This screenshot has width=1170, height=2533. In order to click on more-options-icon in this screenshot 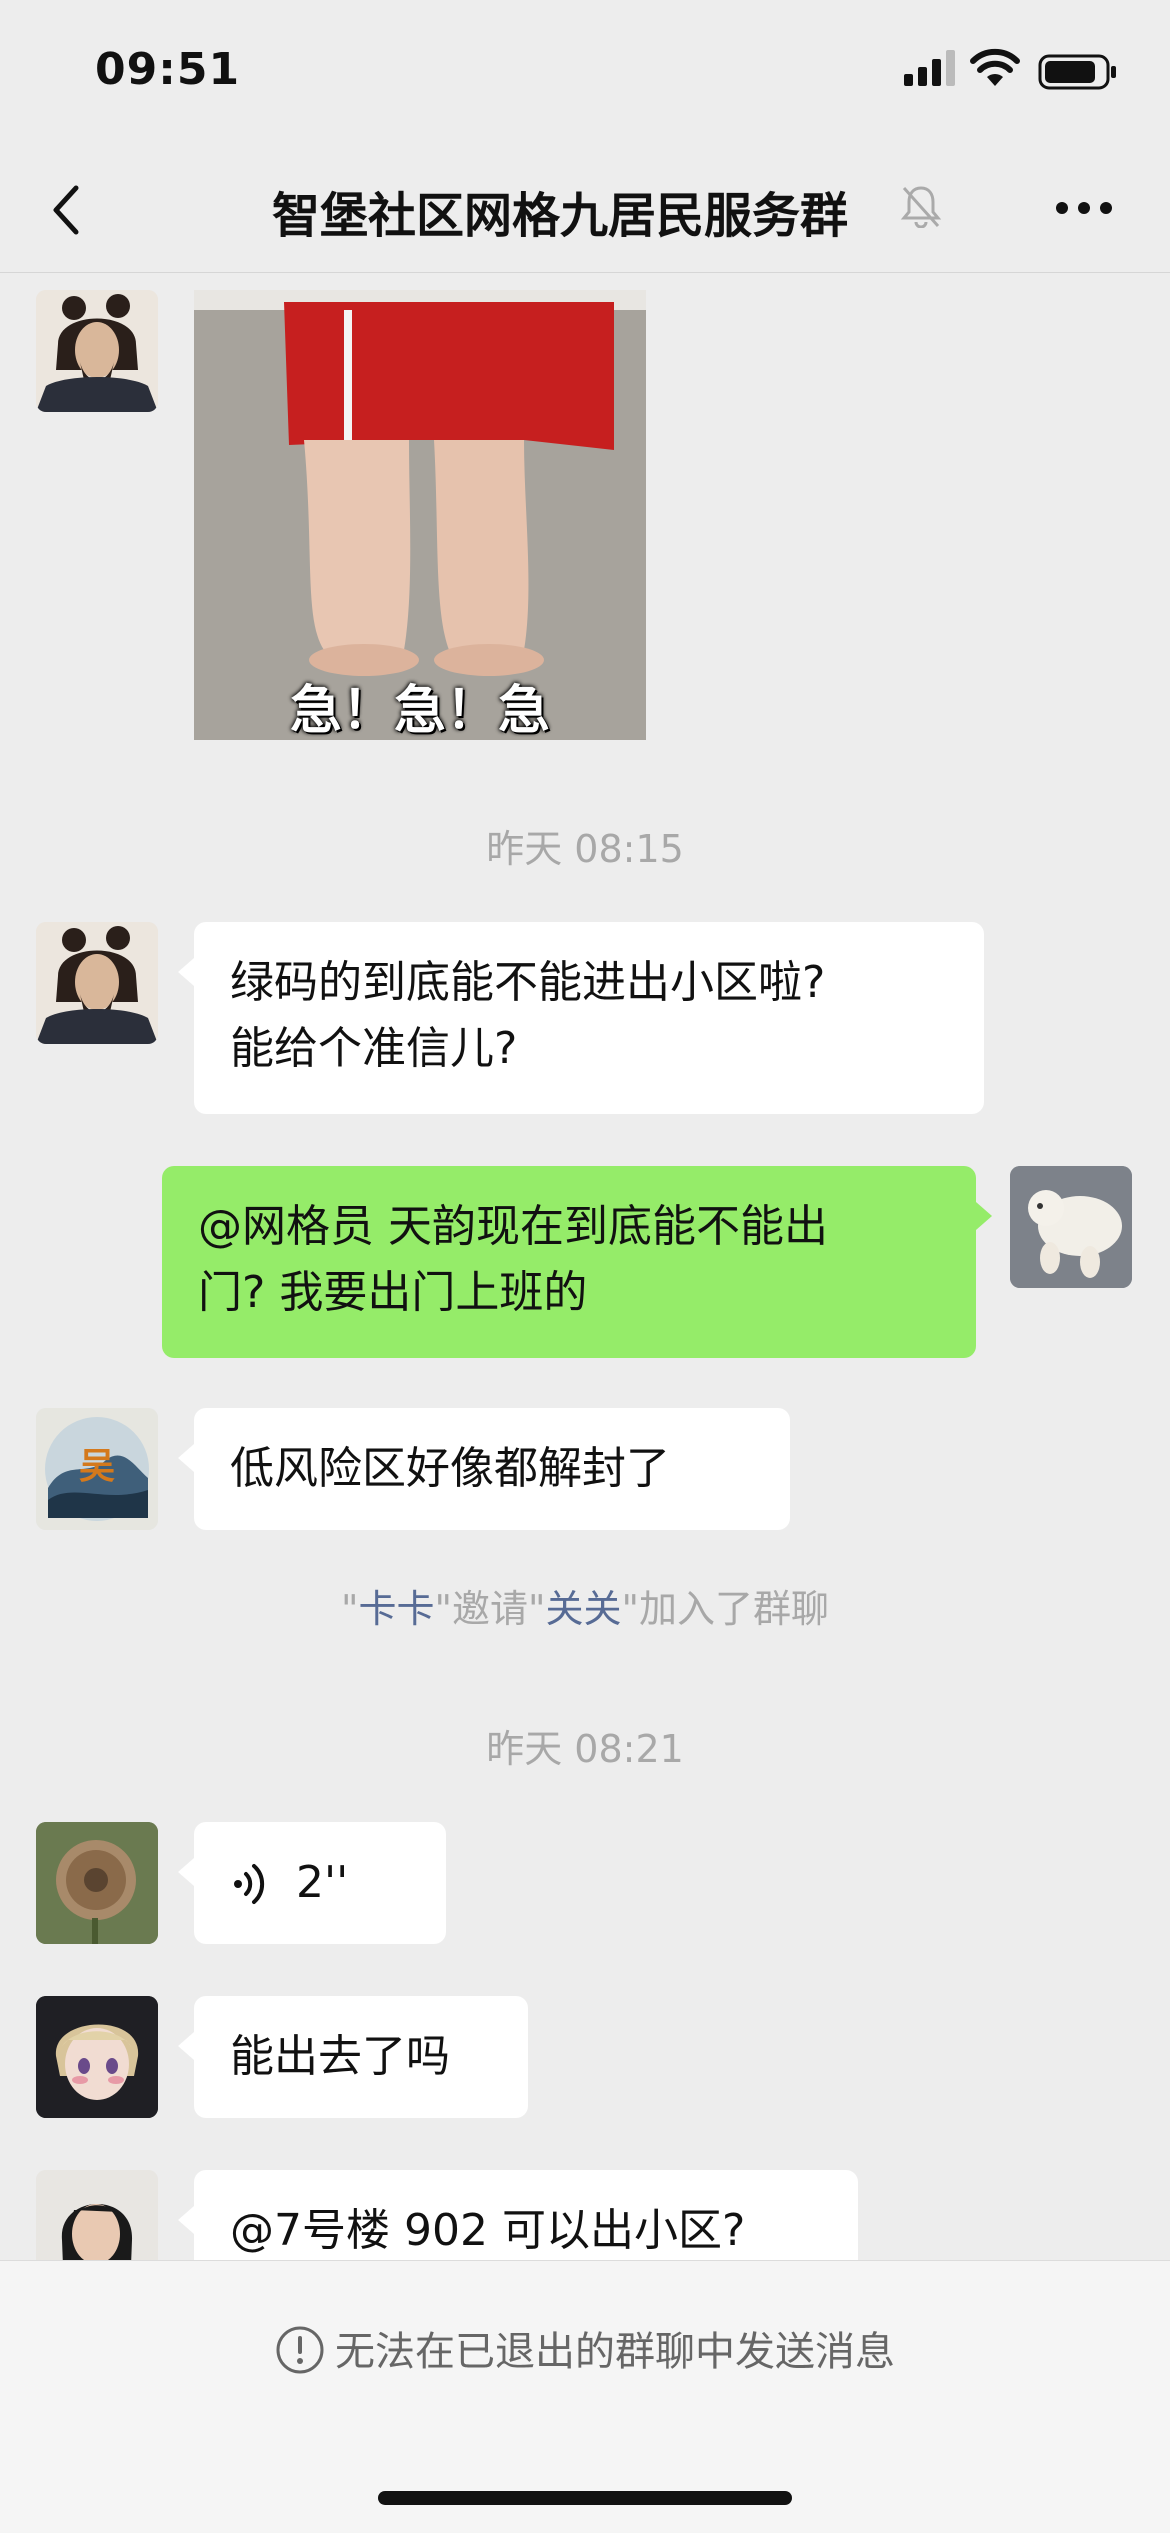, I will do `click(1084, 208)`.